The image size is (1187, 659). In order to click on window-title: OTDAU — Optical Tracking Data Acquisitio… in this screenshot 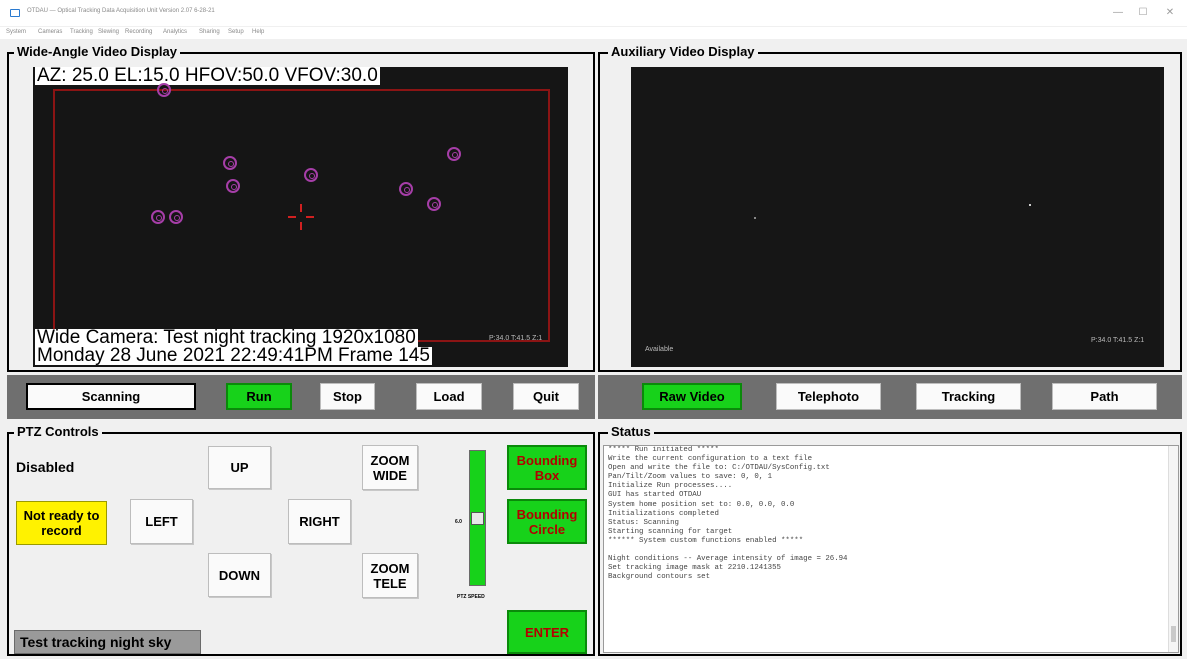, I will do `click(121, 11)`.